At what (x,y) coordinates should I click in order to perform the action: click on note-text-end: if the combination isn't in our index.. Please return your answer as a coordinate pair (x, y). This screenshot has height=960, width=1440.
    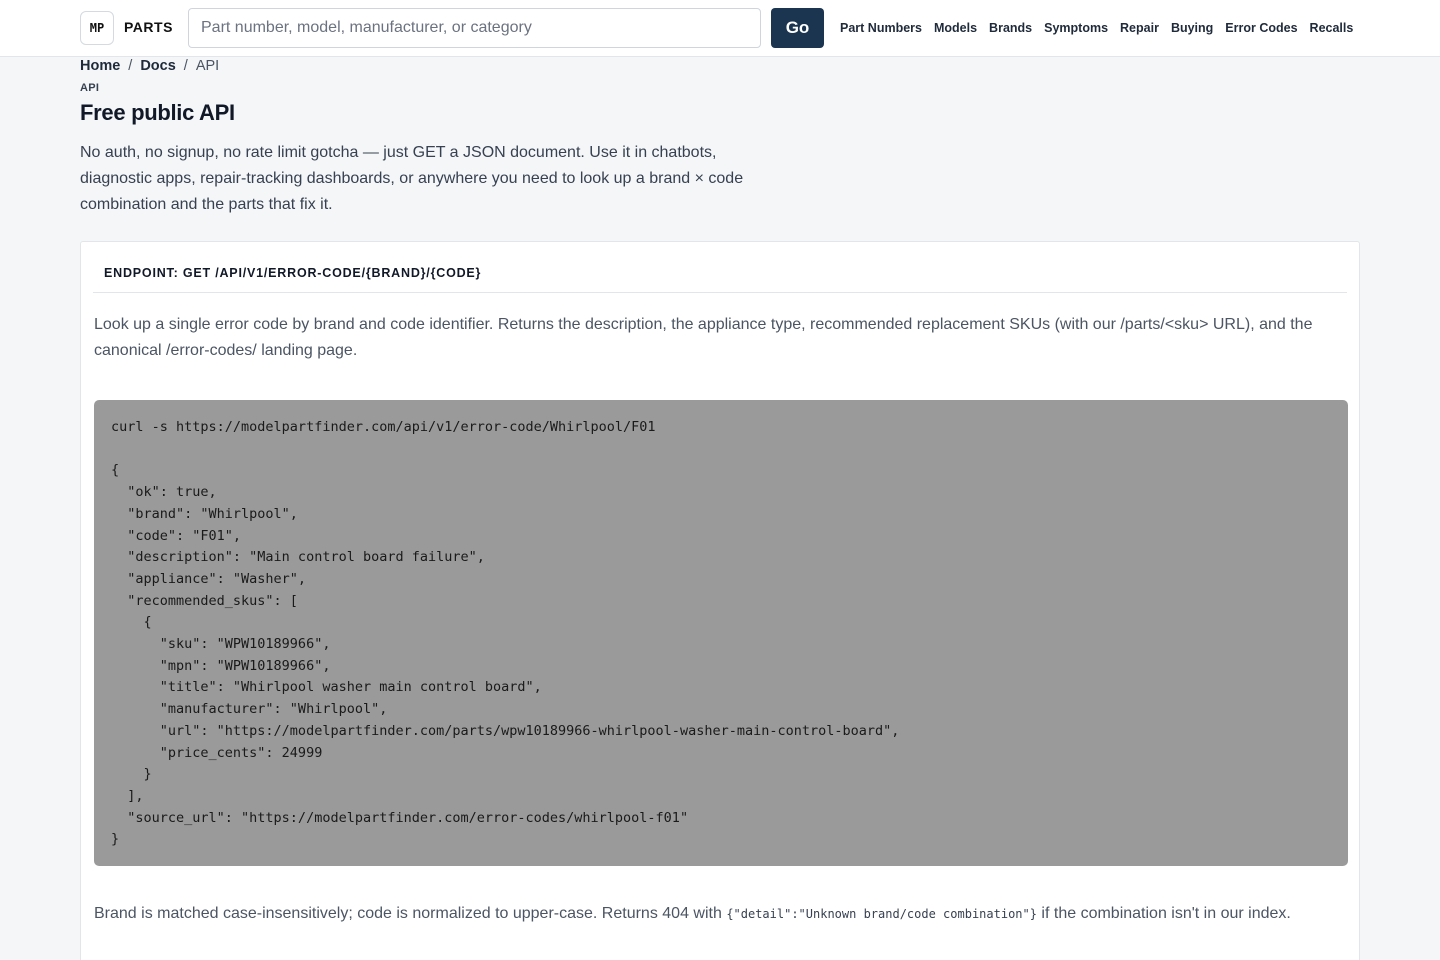
    Looking at the image, I should click on (1163, 913).